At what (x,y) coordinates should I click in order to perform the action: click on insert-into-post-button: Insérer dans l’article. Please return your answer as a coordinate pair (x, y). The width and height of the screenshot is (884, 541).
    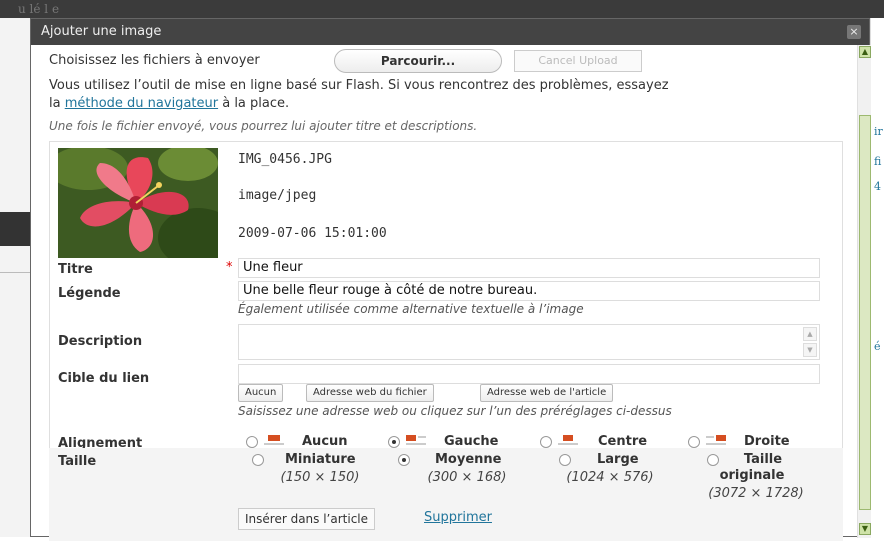
    Looking at the image, I should click on (307, 519).